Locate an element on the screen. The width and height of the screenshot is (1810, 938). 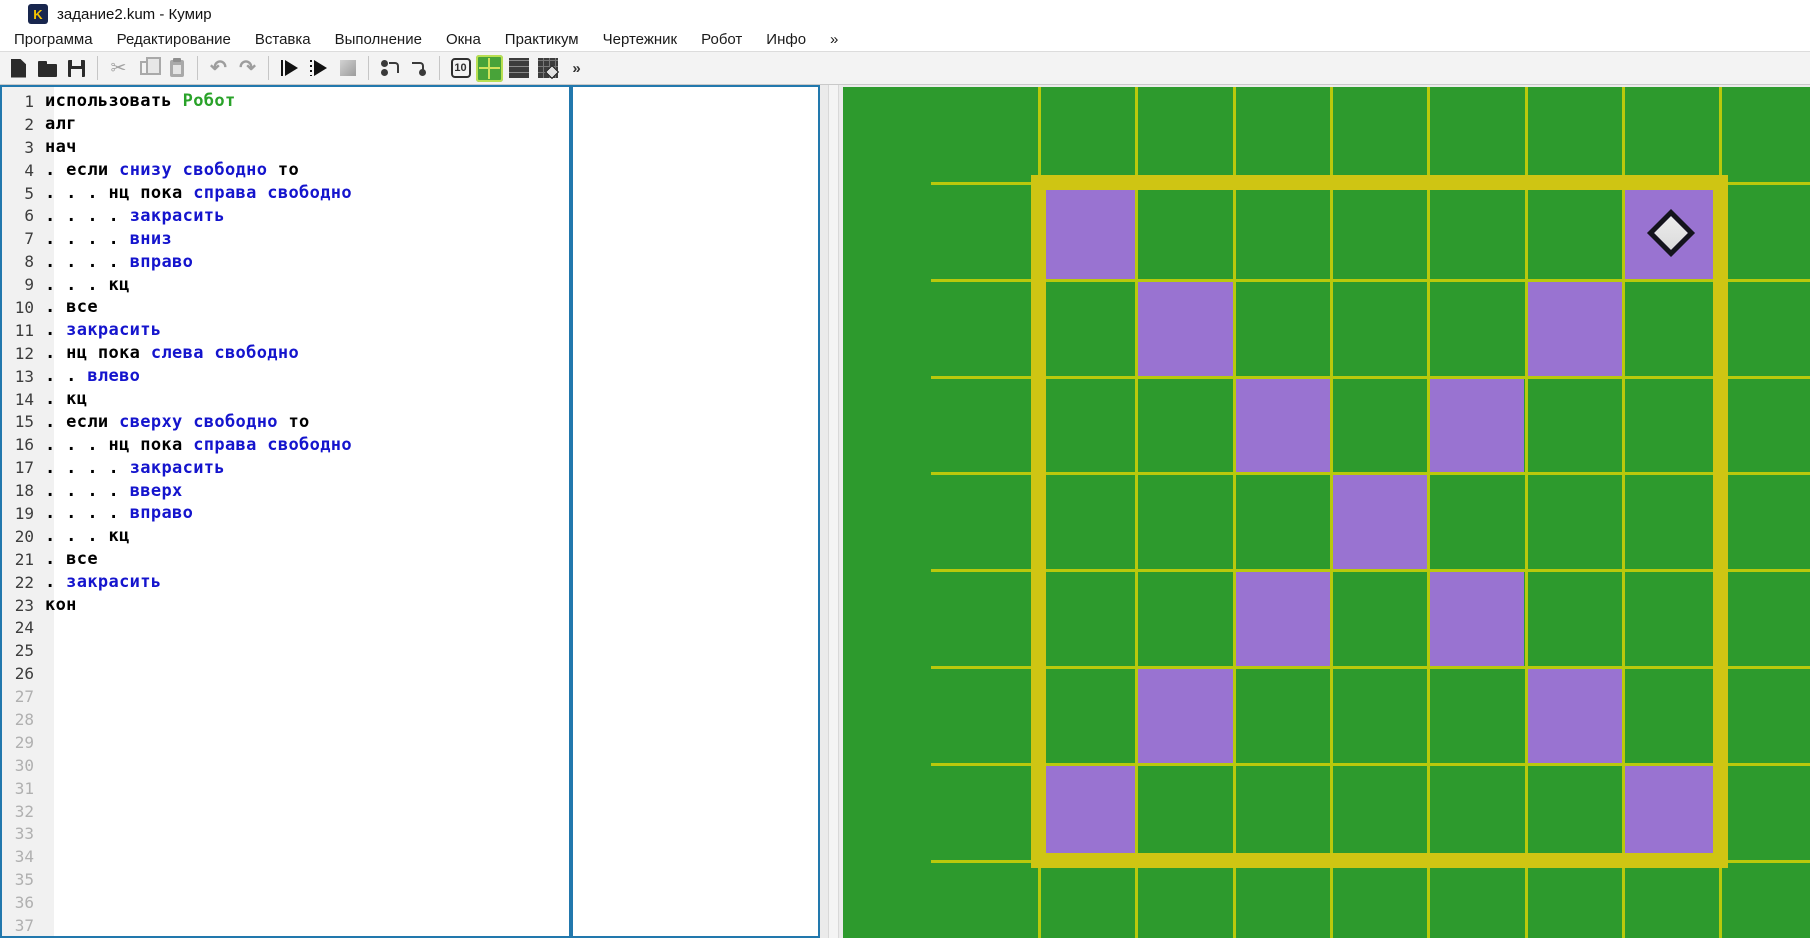
code-line: 15 . если сверху свободно то is located at coordinates (285, 421).